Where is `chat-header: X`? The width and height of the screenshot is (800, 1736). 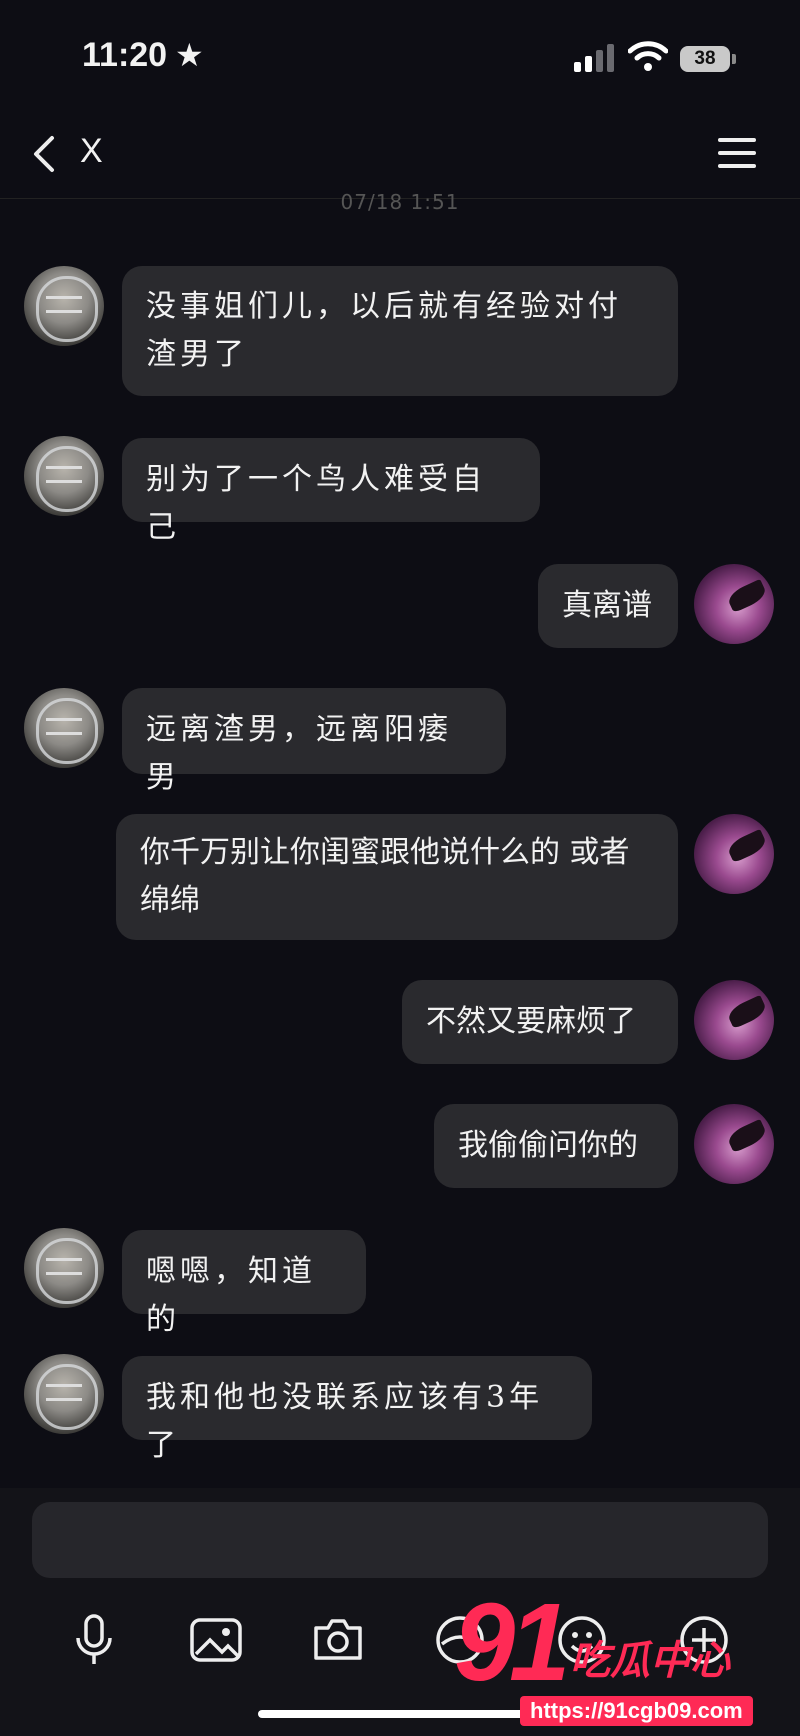 chat-header: X is located at coordinates (400, 154).